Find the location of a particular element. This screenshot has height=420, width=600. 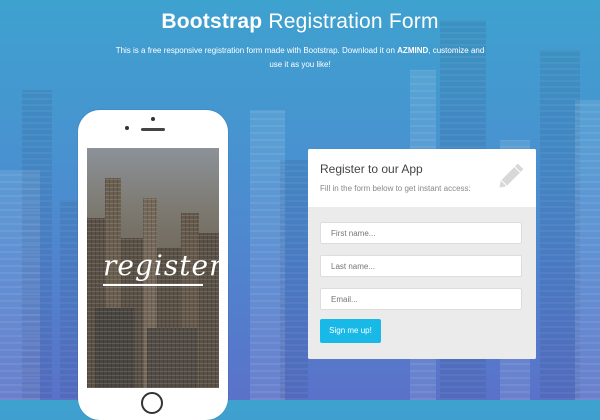

title-light: Registration Form is located at coordinates (353, 21).